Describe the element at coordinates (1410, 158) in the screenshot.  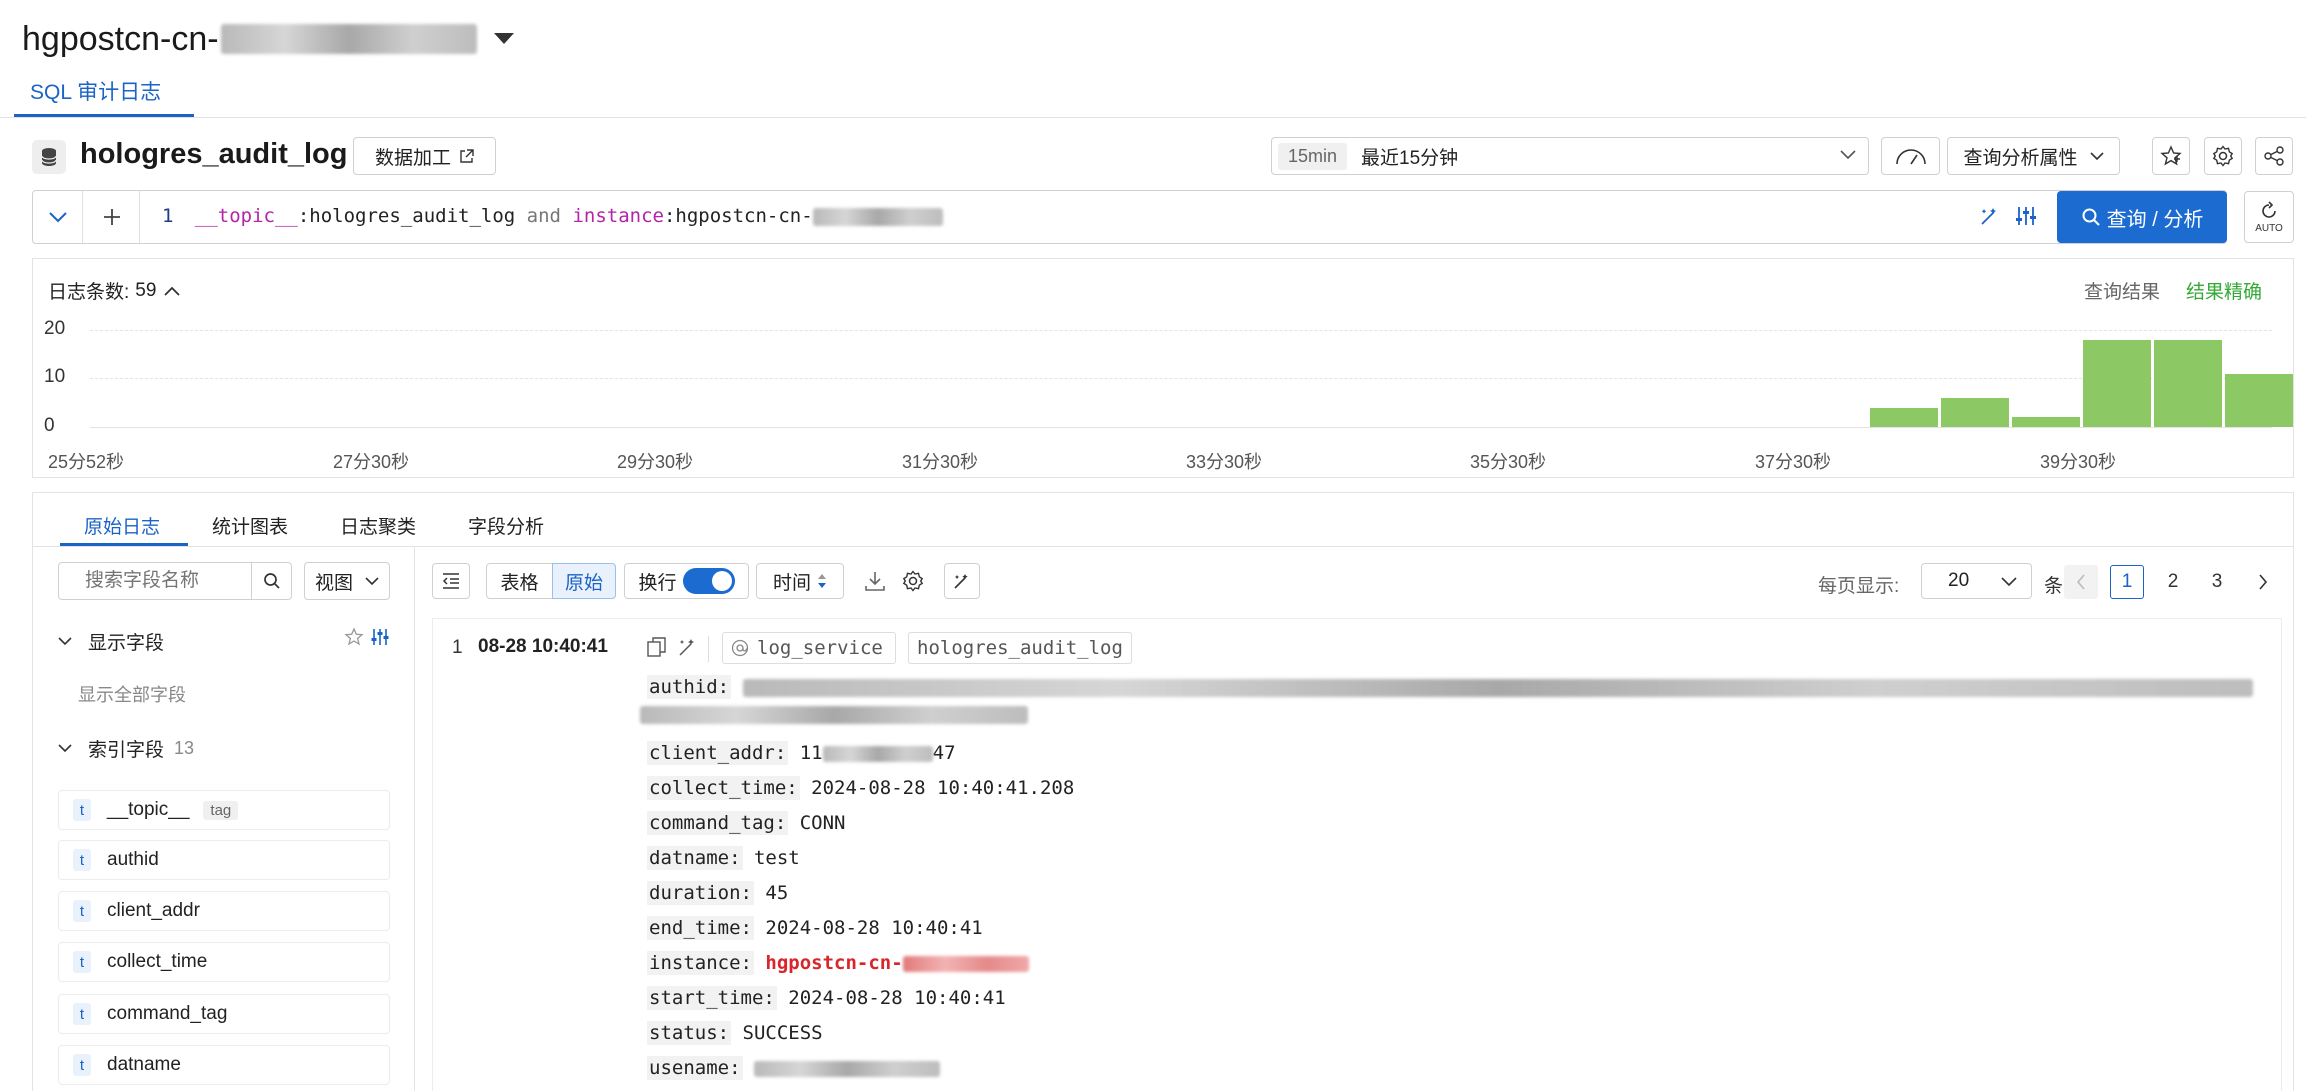
I see `time-range-label: 最近15分钟` at that location.